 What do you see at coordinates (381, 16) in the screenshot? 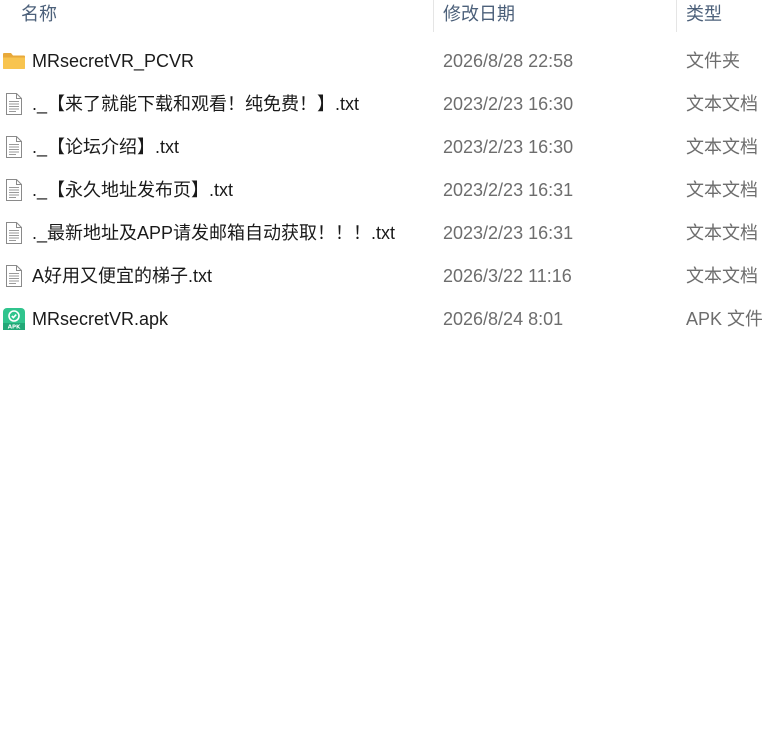
I see `column-header-bar: 名称 修改日期 类型` at bounding box center [381, 16].